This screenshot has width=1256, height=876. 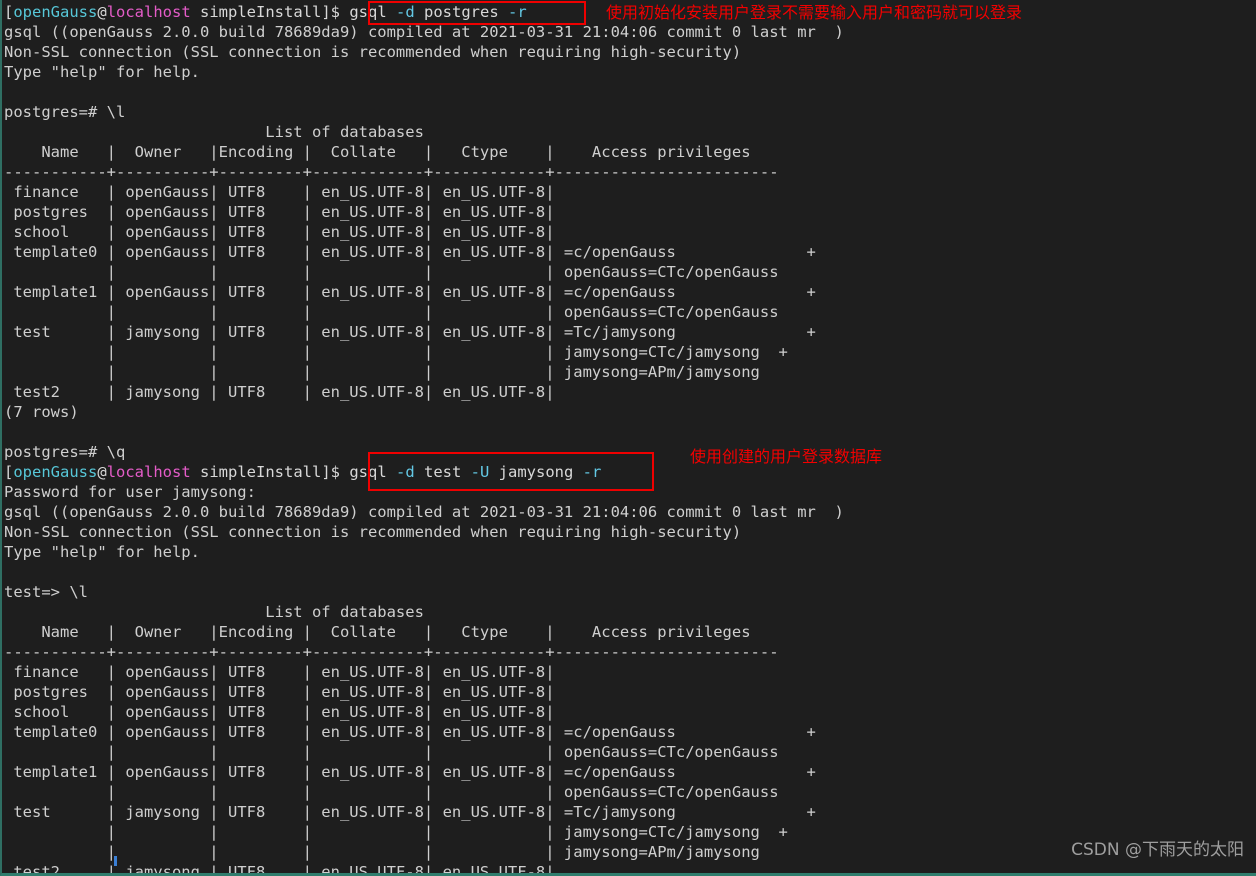 I want to click on db-command-line-2: test=> \l, so click(x=424, y=592).